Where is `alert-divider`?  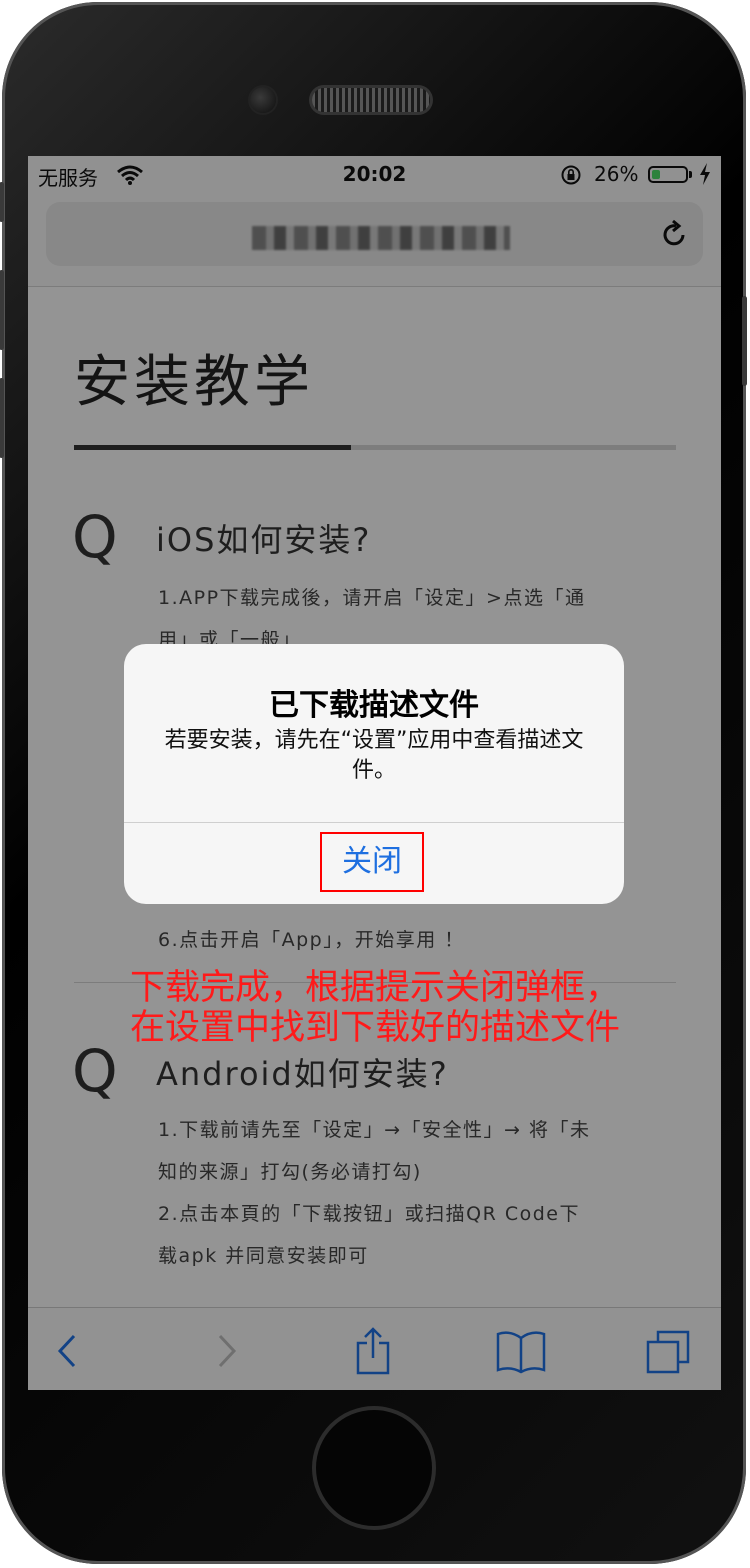
alert-divider is located at coordinates (374, 822).